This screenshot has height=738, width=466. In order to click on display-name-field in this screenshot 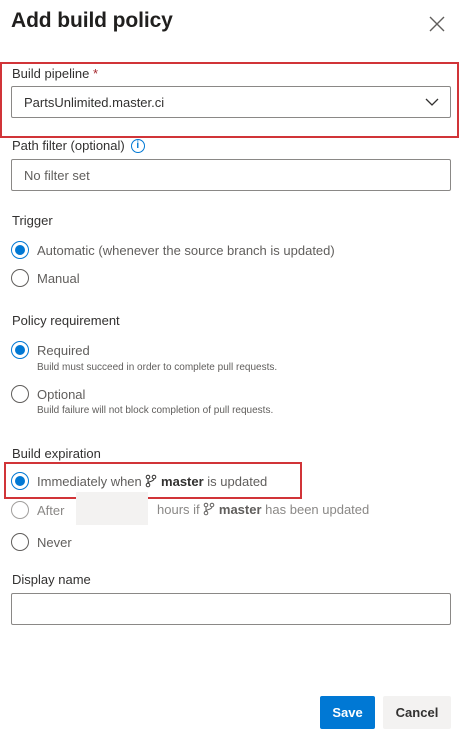, I will do `click(231, 609)`.